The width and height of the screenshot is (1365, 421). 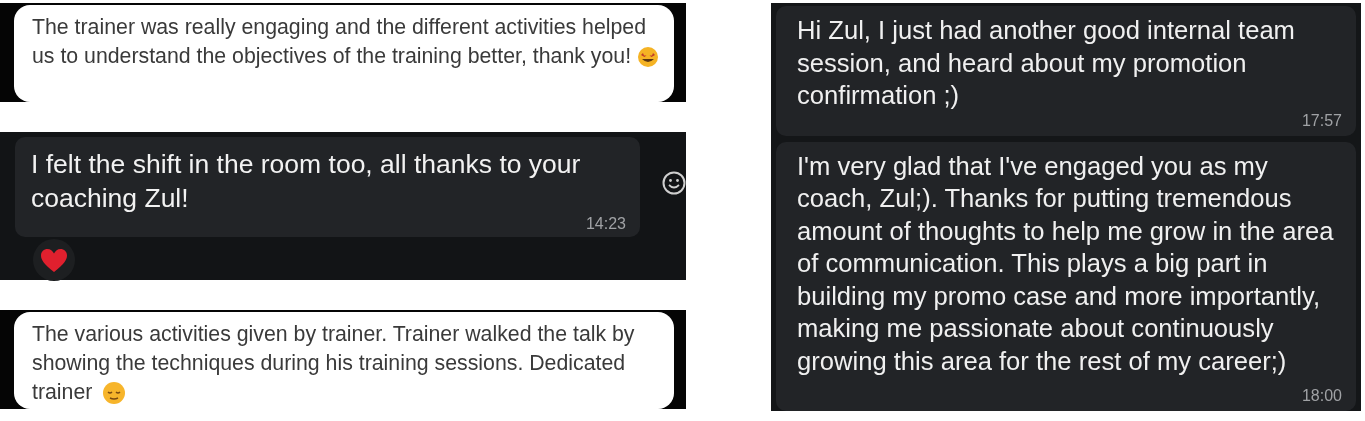 I want to click on message-text: The various activities given by trainer. Trainer walked the talk by showing the techniques during his training sessions. Dedicated trainer, so click(x=334, y=364).